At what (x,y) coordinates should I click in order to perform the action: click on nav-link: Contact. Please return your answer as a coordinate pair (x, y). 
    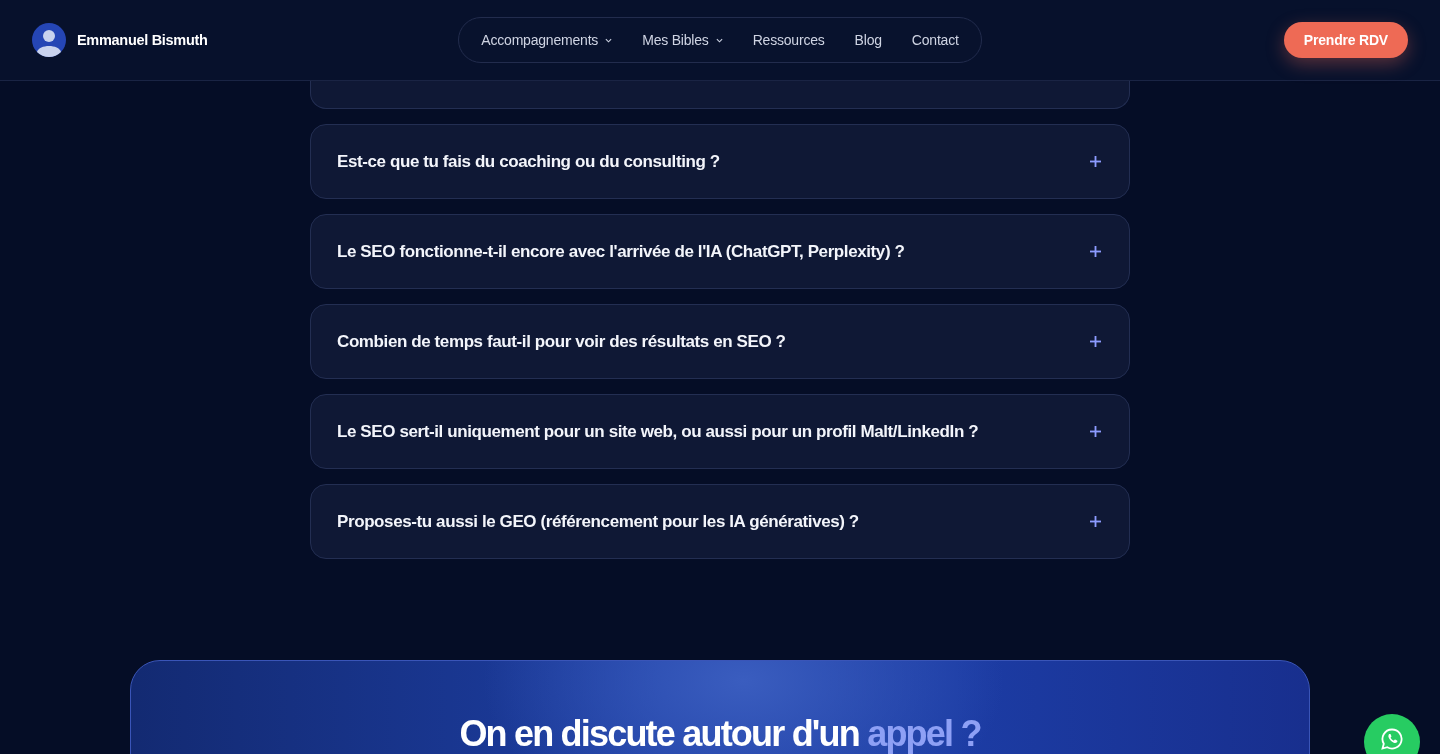
    Looking at the image, I should click on (935, 40).